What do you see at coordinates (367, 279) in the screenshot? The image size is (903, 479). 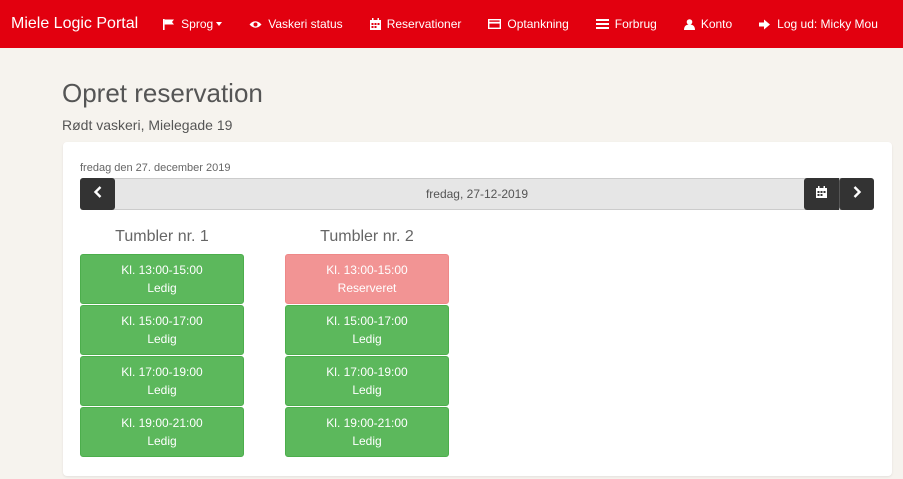 I see `time-slot-reserved: Kl. 13:00-15:00 Reserveret` at bounding box center [367, 279].